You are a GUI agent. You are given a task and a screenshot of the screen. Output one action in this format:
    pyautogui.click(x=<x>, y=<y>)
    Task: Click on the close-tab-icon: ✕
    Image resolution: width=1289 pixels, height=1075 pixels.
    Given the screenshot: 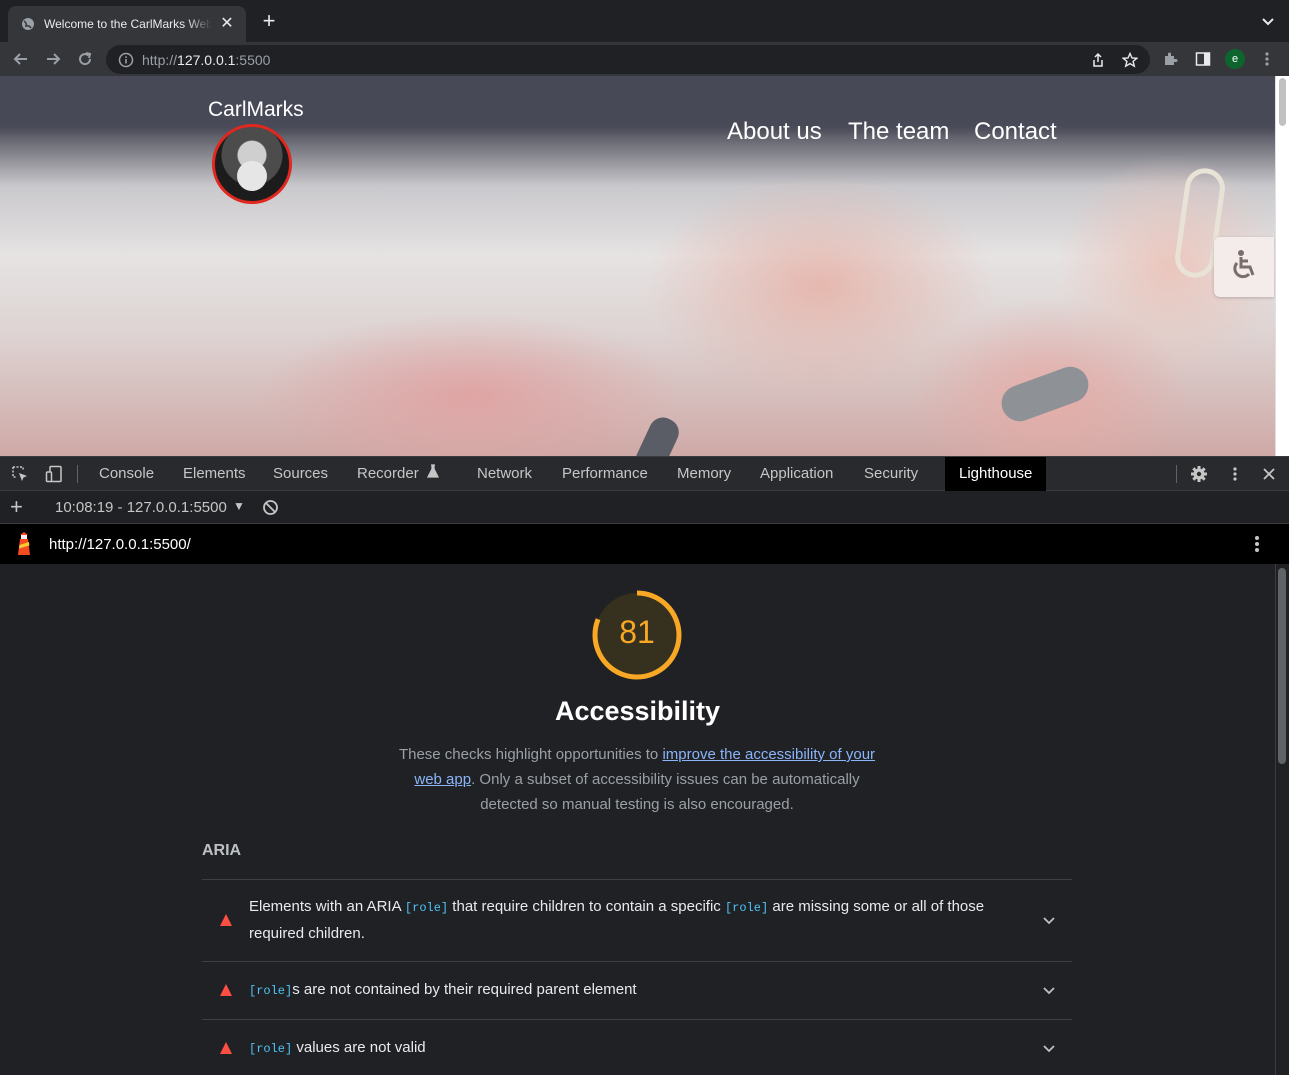 What is the action you would take?
    pyautogui.click(x=227, y=24)
    